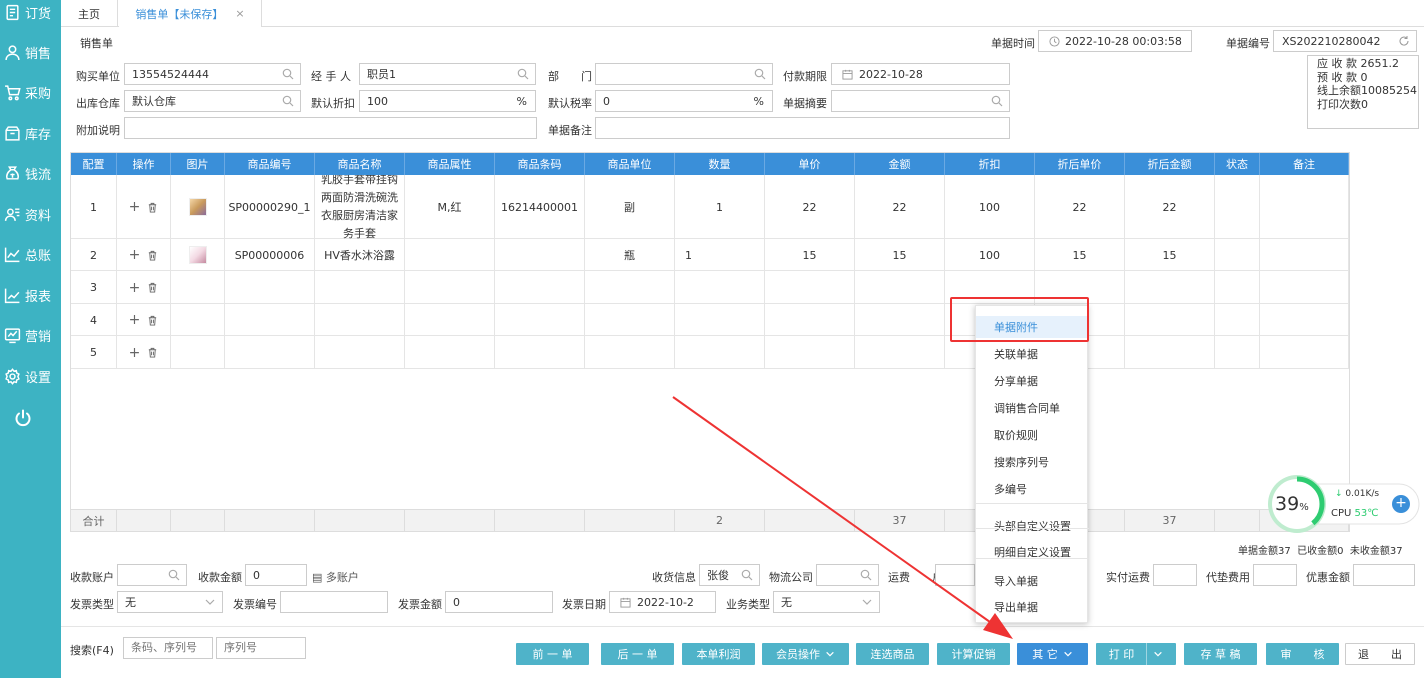 Image resolution: width=1424 pixels, height=678 pixels. Describe the element at coordinates (1032, 607) in the screenshot. I see `menu-item-export: 导出单据` at that location.